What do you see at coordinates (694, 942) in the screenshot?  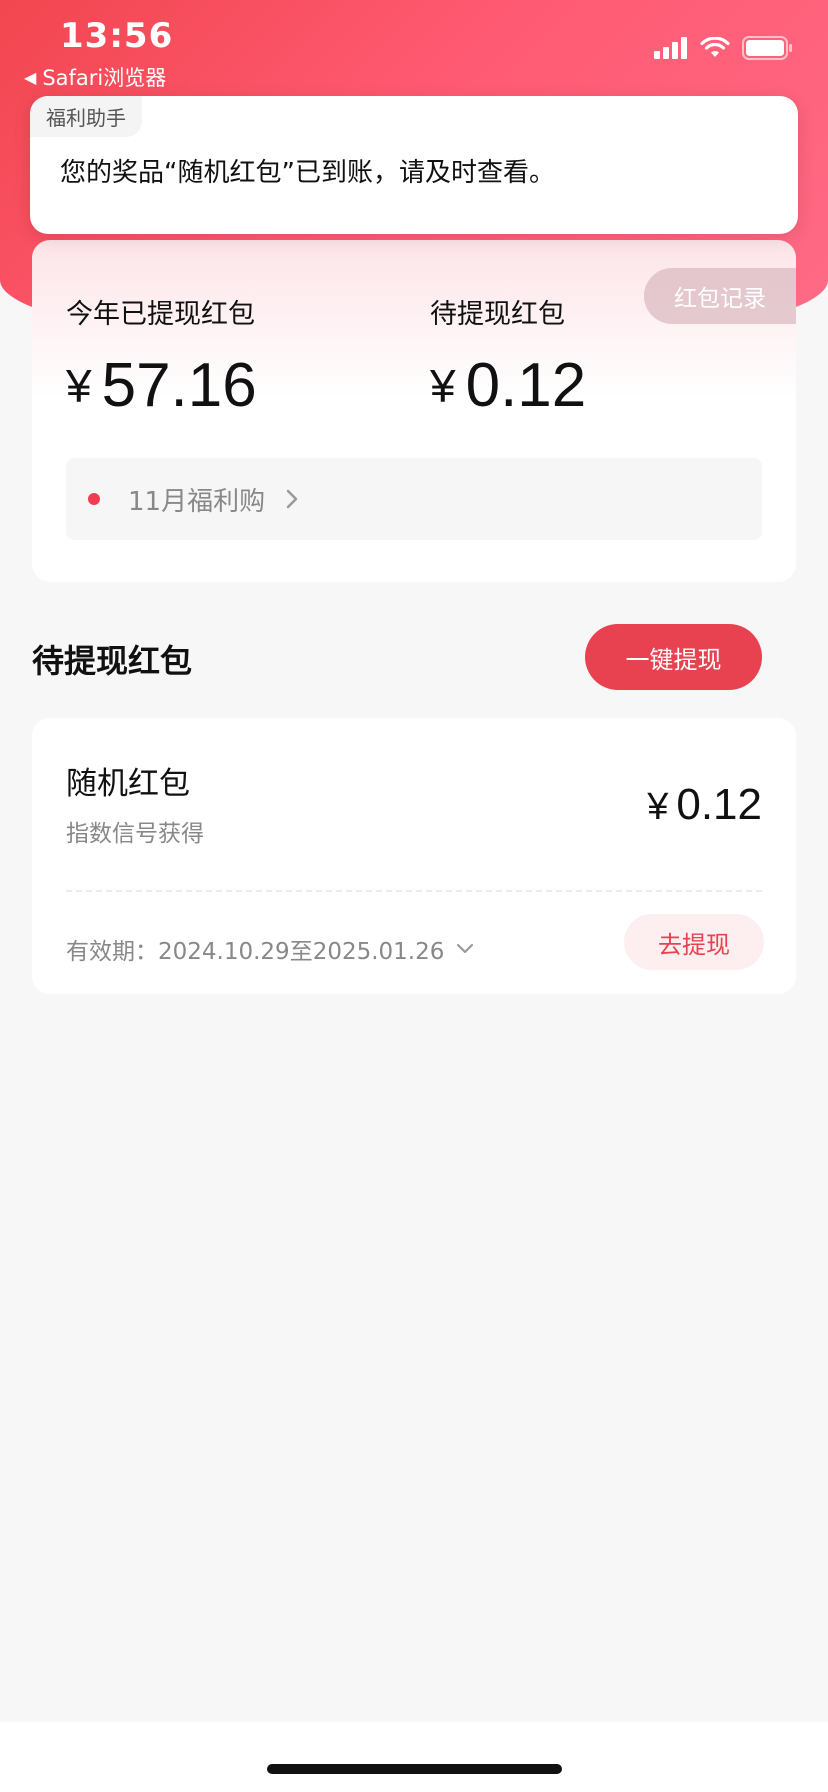 I see `go-withdraw-button: 去提现` at bounding box center [694, 942].